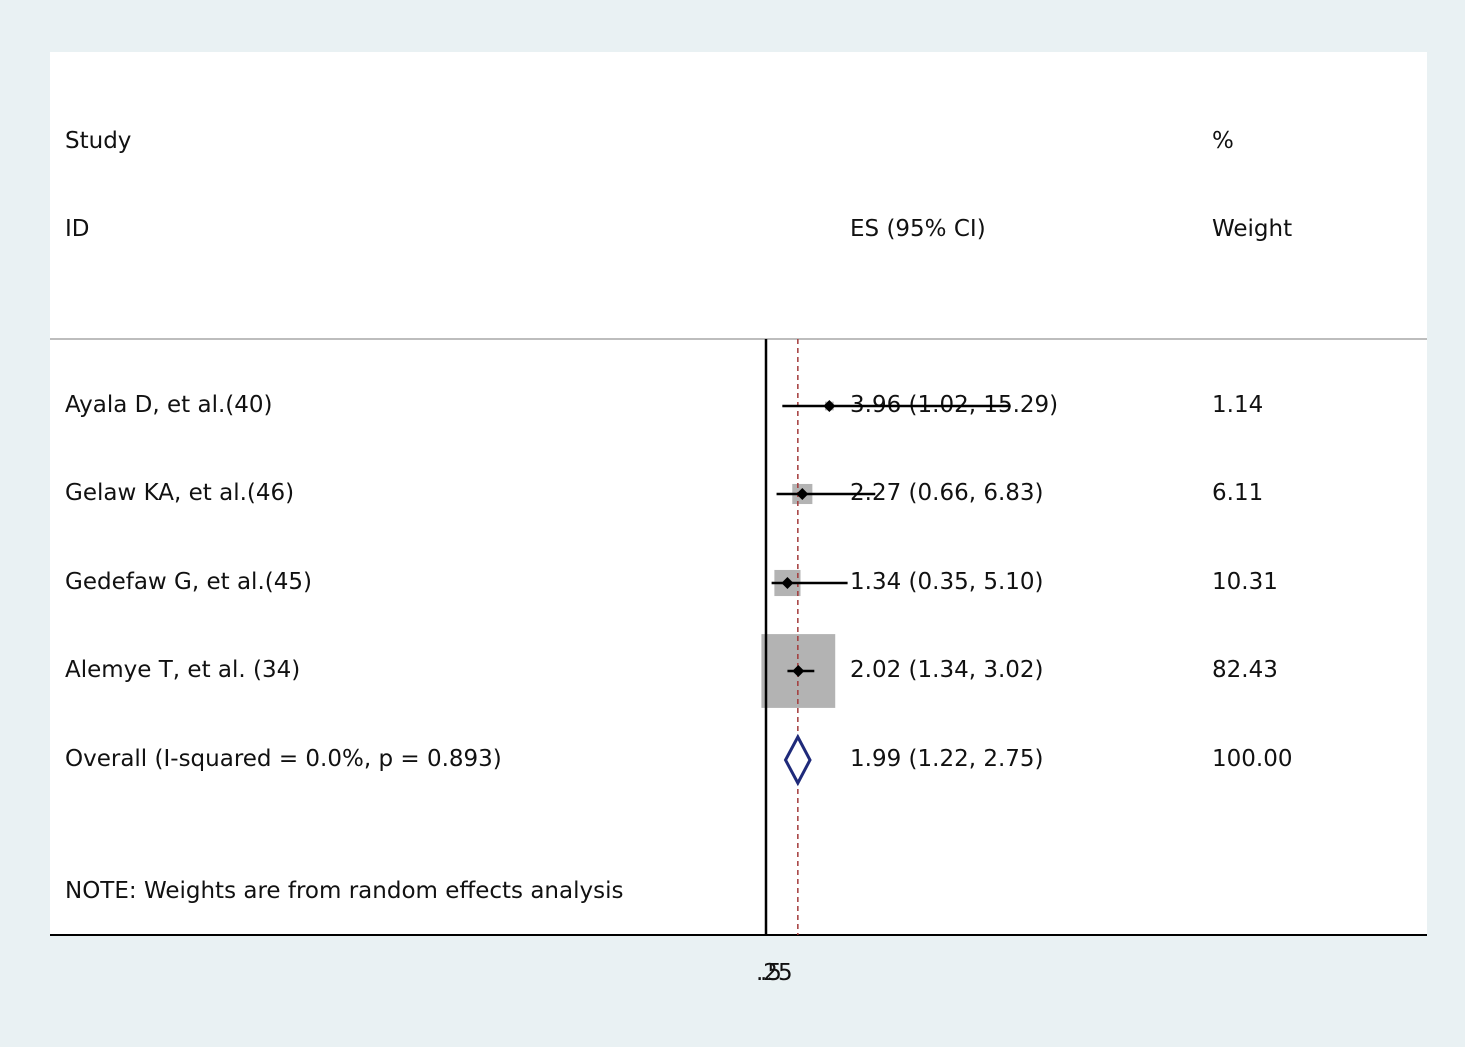 Image resolution: width=1465 pixels, height=1047 pixels. Describe the element at coordinates (797, 760) in the screenshot. I see `overall-diamond` at that location.